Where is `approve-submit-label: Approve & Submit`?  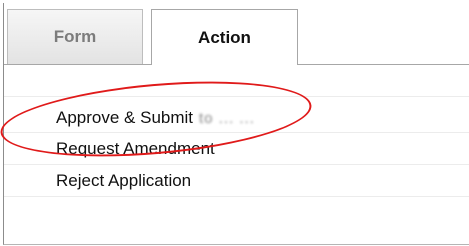 approve-submit-label: Approve & Submit is located at coordinates (125, 117).